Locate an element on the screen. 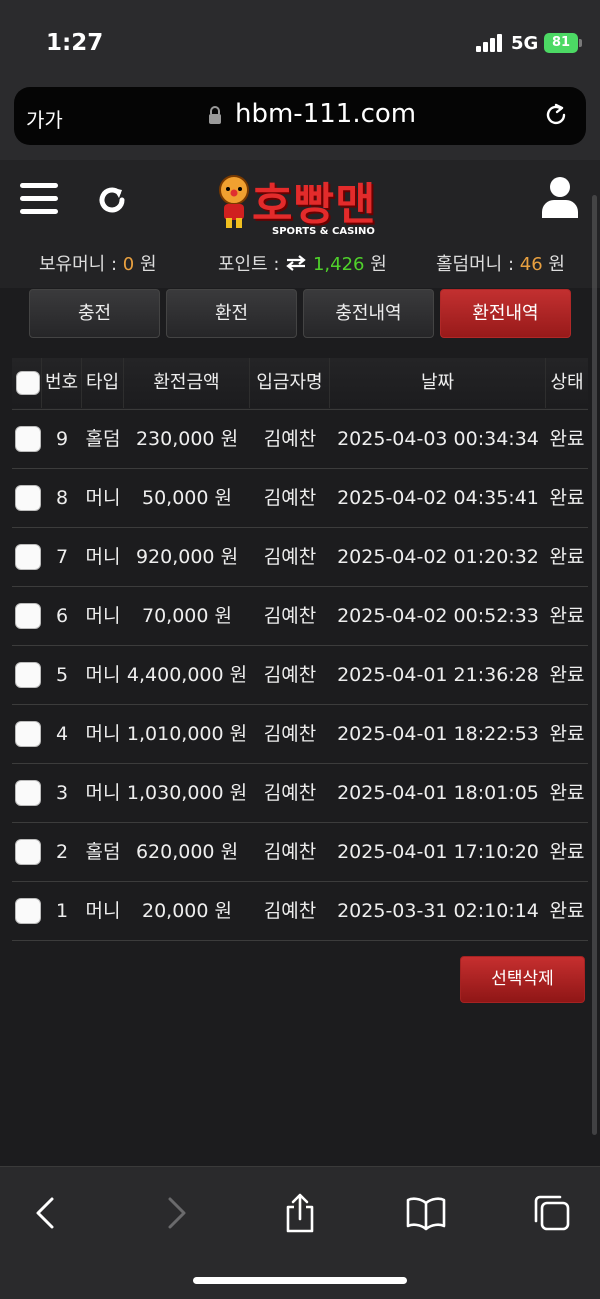 The image size is (600, 1299). table-row: 3 머니 1,030,000 원 김예찬 2025-04-01 18:01:05 완료 is located at coordinates (300, 793).